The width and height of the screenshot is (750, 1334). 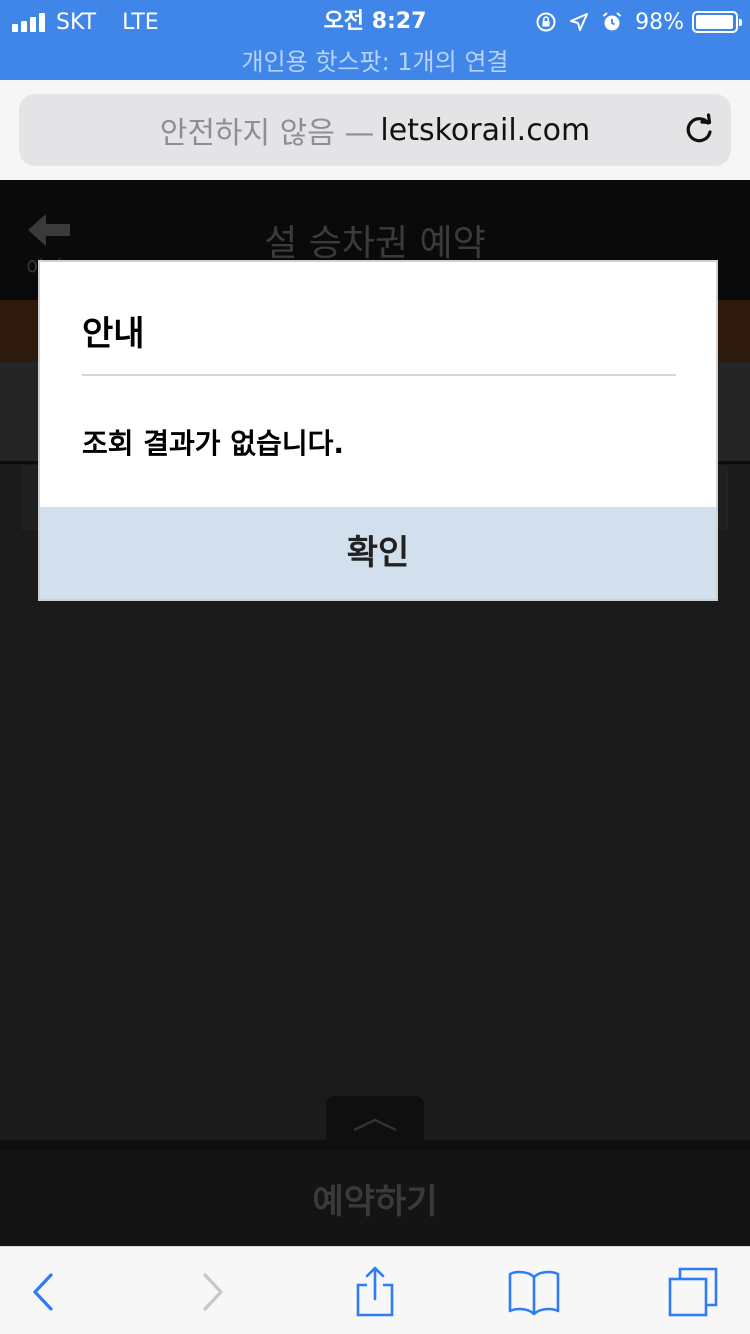 What do you see at coordinates (375, 59) in the screenshot?
I see `hotspot-banner: 개인용 핫스팟: 1개의 연결` at bounding box center [375, 59].